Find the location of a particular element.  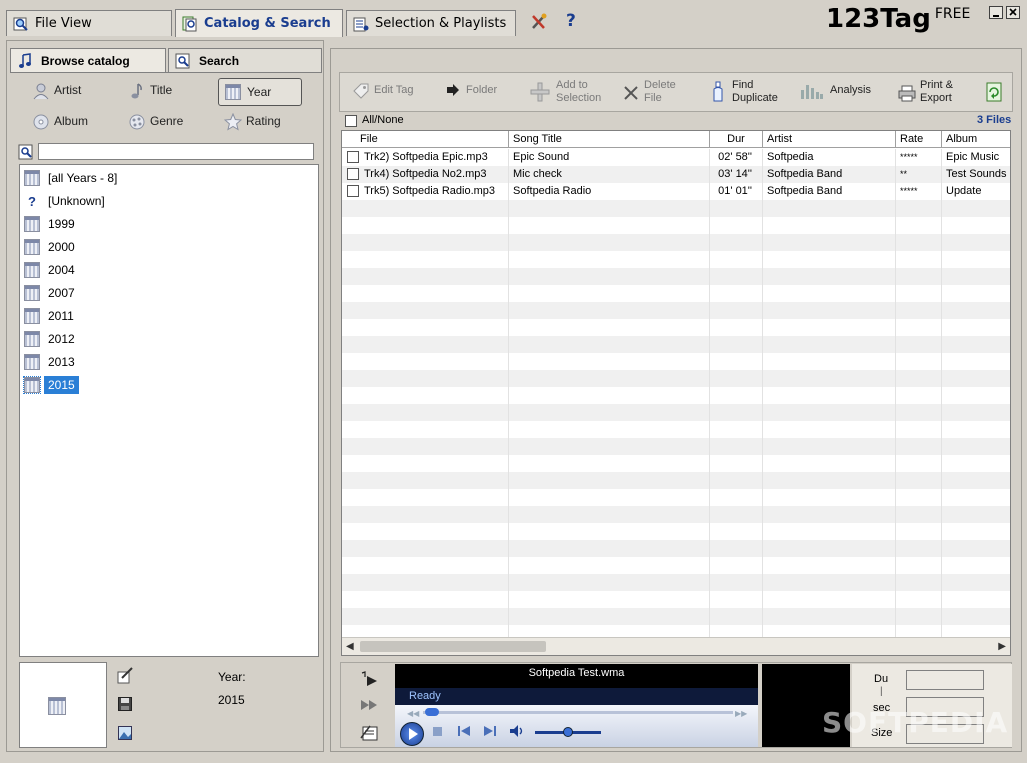

cell-album: Epic Music is located at coordinates (976, 157).